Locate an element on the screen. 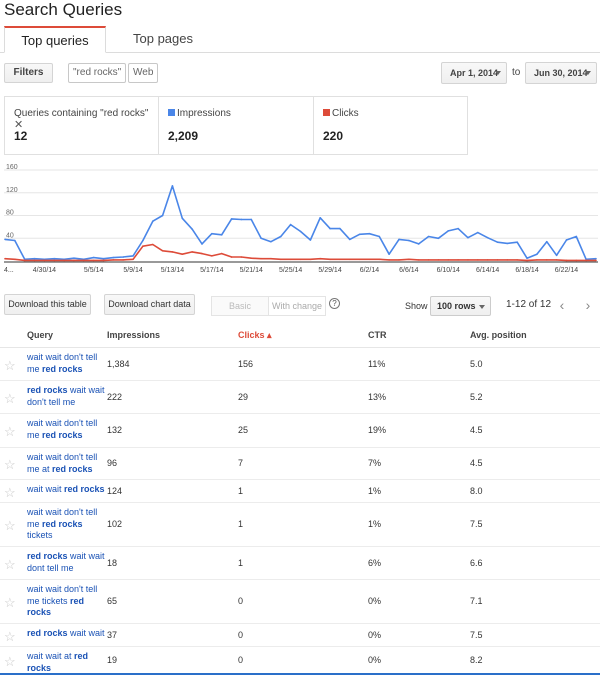  previous-page-button: ‹ is located at coordinates (562, 306).